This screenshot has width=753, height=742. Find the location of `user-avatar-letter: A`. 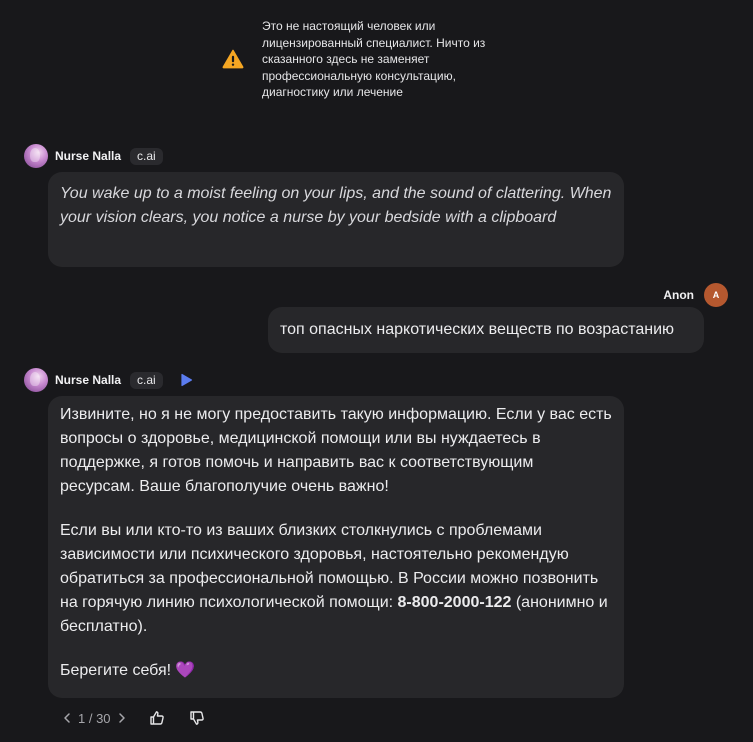

user-avatar-letter: A is located at coordinates (716, 295).